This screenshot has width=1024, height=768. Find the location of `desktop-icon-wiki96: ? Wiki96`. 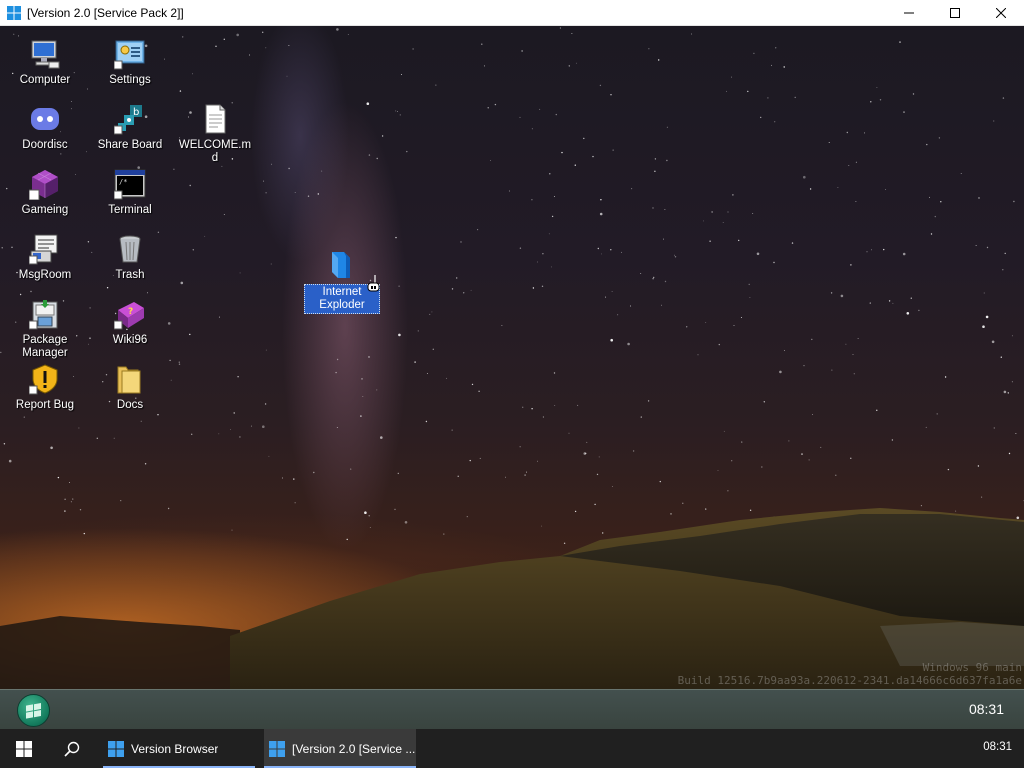

desktop-icon-wiki96: ? Wiki96 is located at coordinates (130, 322).